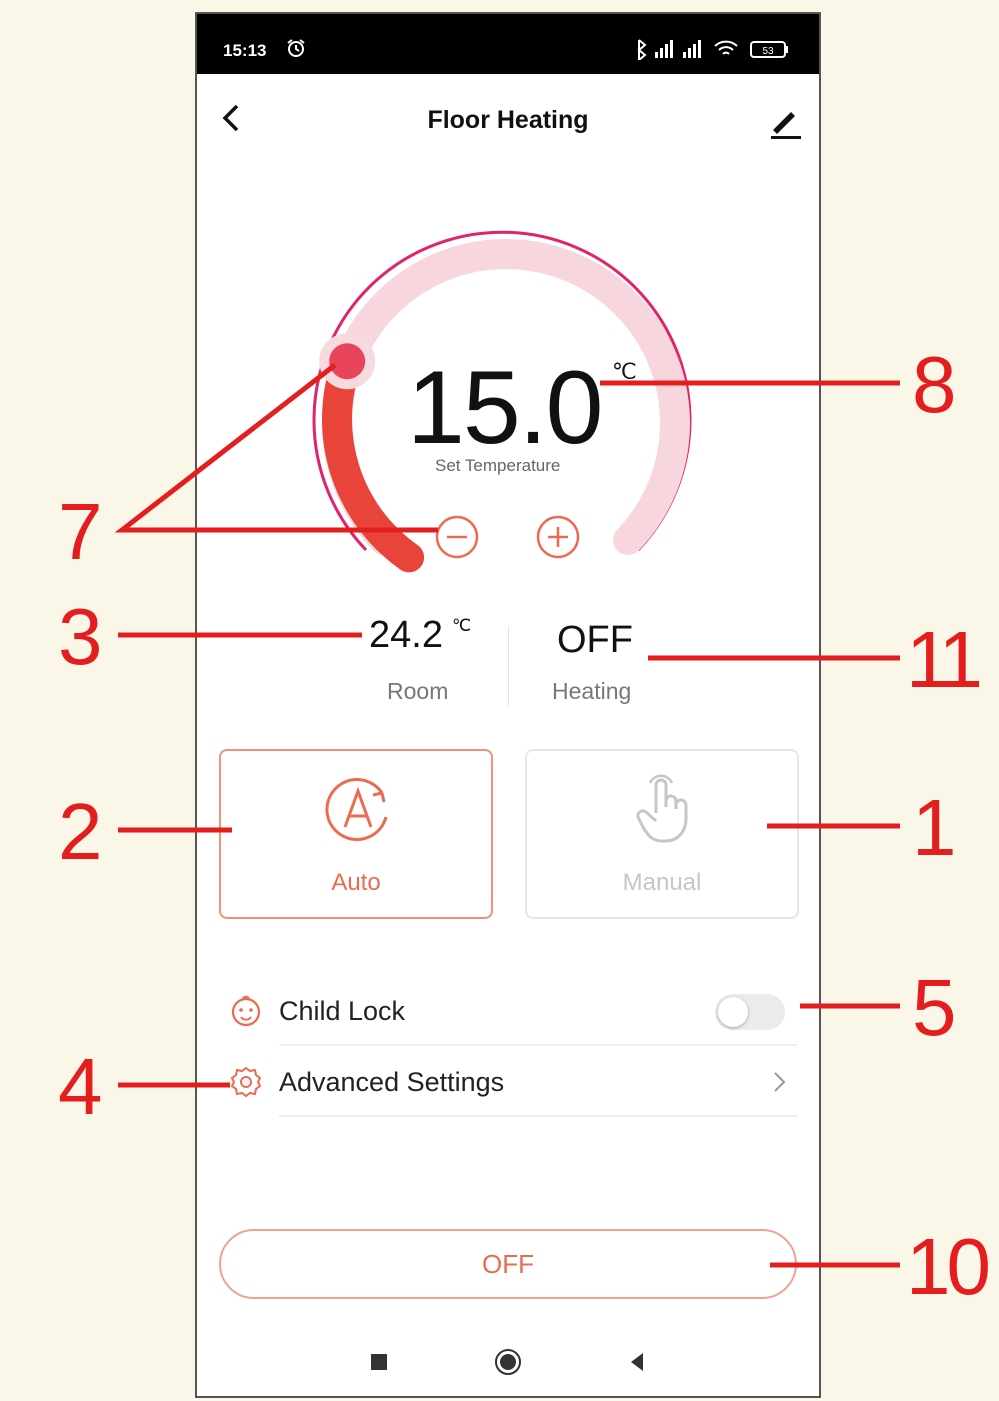 This screenshot has height=1401, width=999. Describe the element at coordinates (944, 659) in the screenshot. I see `callout-11: 11` at that location.